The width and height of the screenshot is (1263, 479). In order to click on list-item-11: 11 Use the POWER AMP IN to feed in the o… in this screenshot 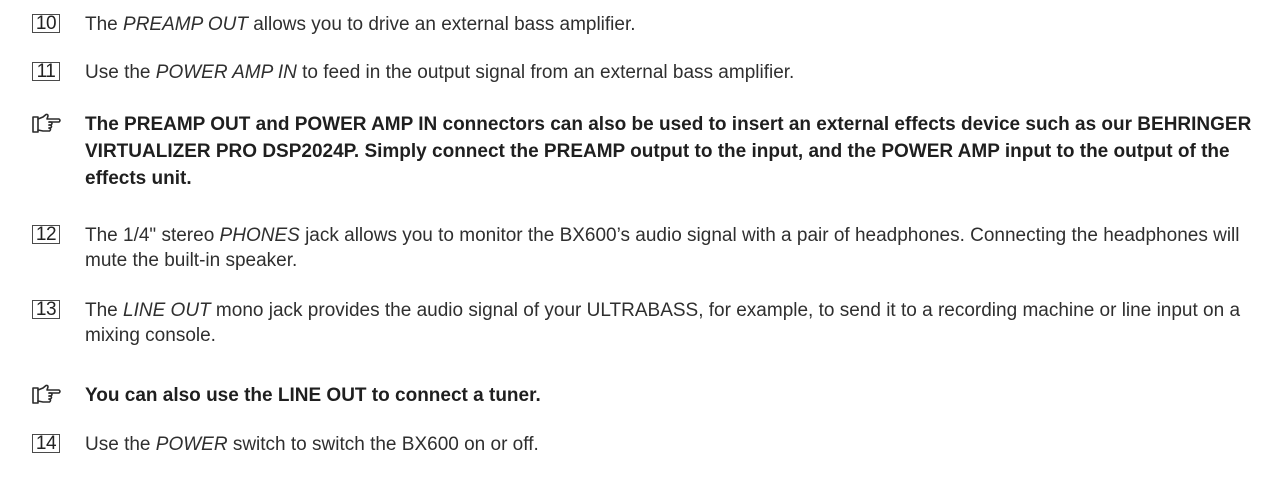, I will do `click(643, 72)`.